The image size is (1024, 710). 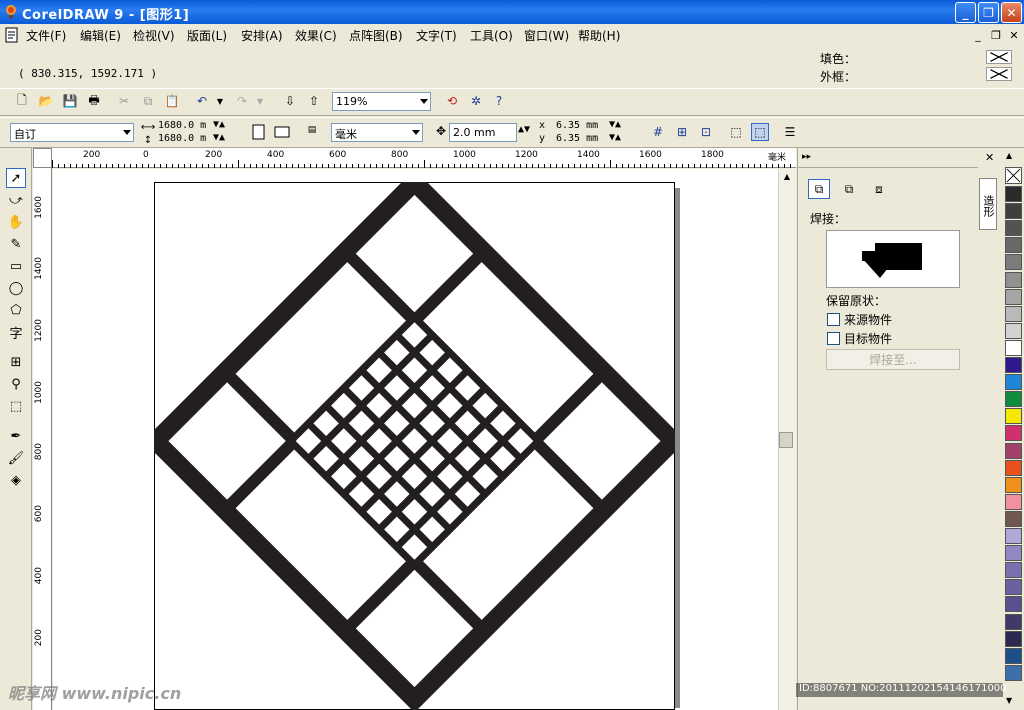 I want to click on portrait-icon, so click(x=259, y=132).